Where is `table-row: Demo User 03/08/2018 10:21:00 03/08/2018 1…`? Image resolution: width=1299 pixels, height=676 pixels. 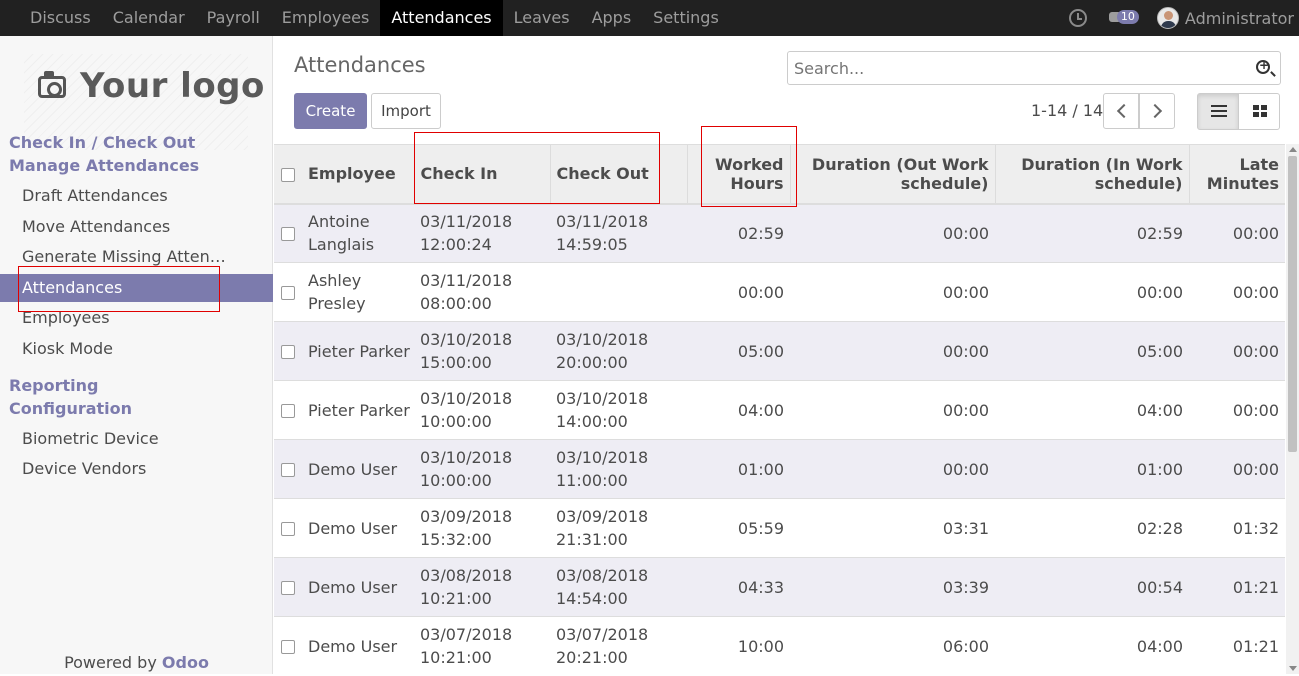 table-row: Demo User 03/08/2018 10:21:00 03/08/2018 1… is located at coordinates (779, 587).